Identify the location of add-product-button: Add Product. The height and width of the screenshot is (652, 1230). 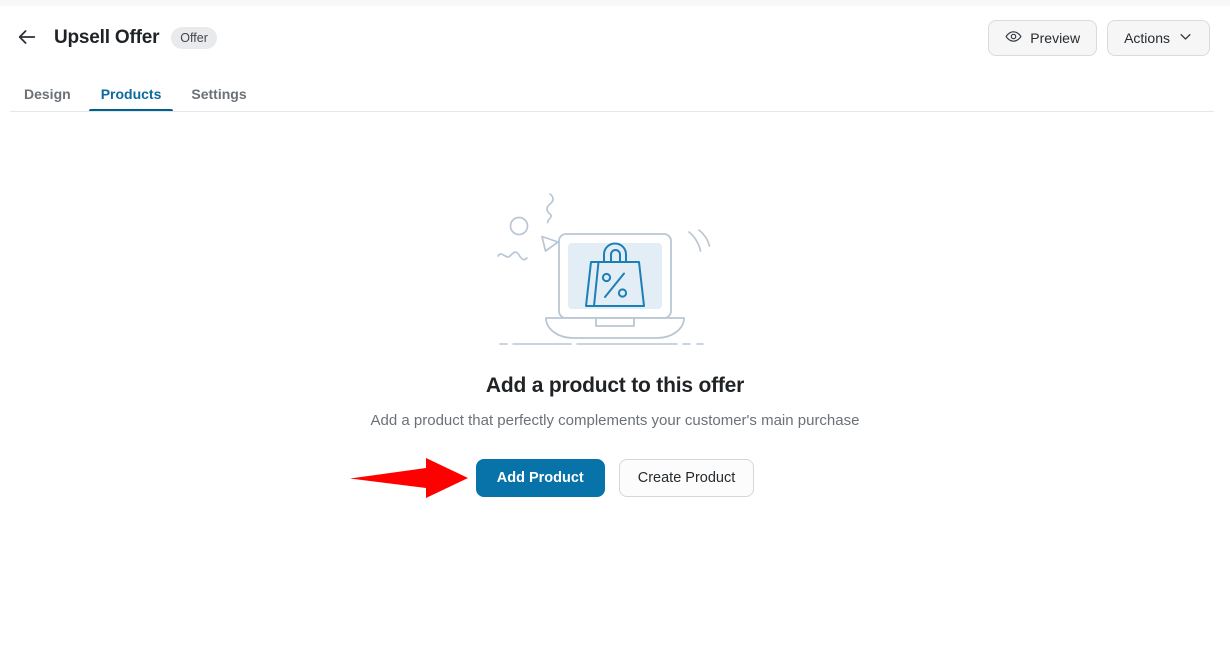
(540, 478).